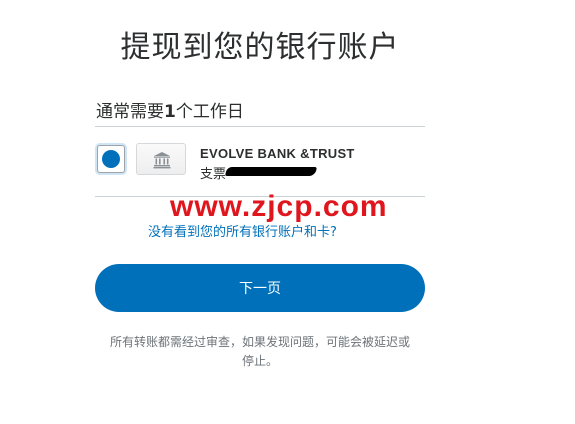 This screenshot has height=424, width=575. Describe the element at coordinates (260, 352) in the screenshot. I see `review-notice: 所有转账都需经过审查，如果发现问题，可能会被延迟或 停止。` at that location.